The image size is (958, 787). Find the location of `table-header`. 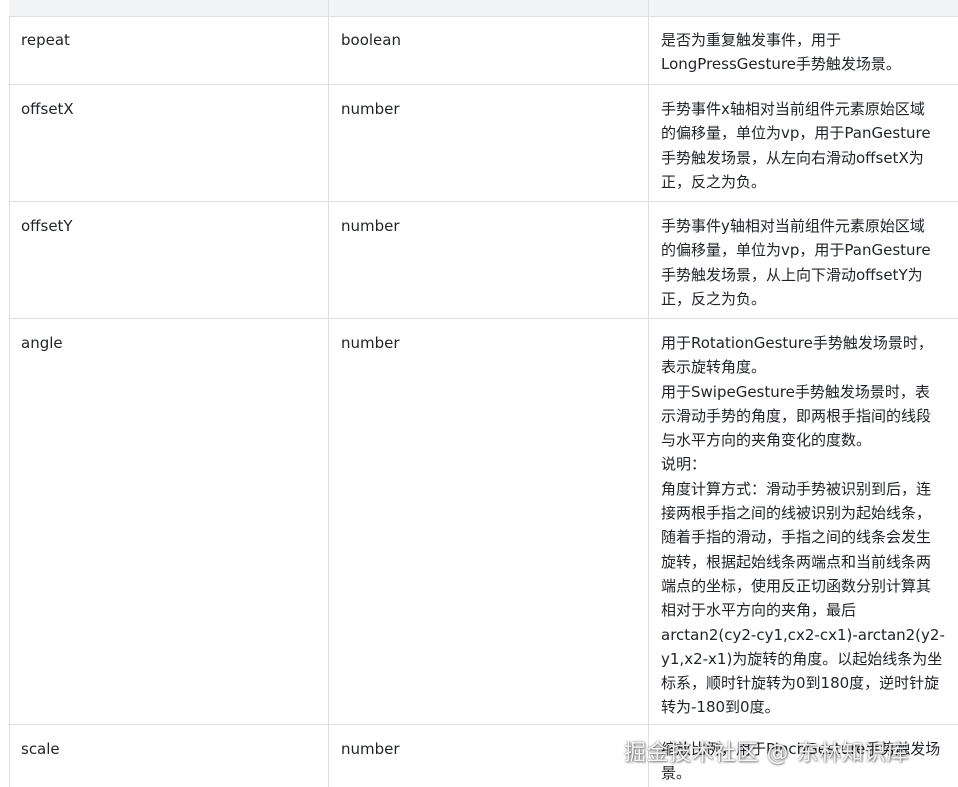

table-header is located at coordinates (483, 8).